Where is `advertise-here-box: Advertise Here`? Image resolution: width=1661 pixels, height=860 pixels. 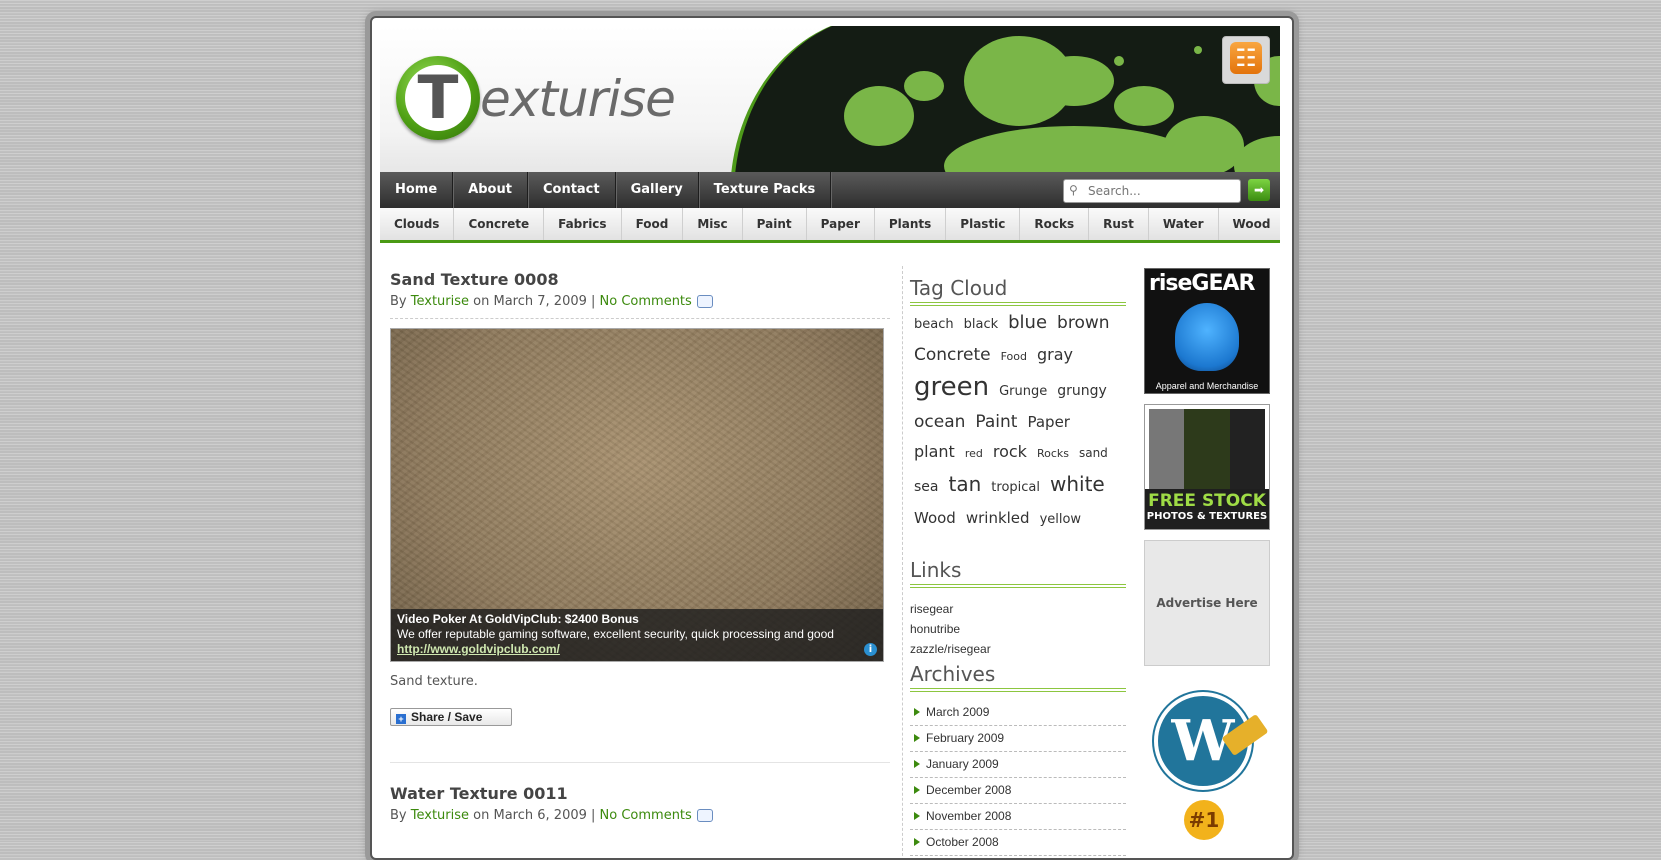
advertise-here-box: Advertise Here is located at coordinates (1207, 603).